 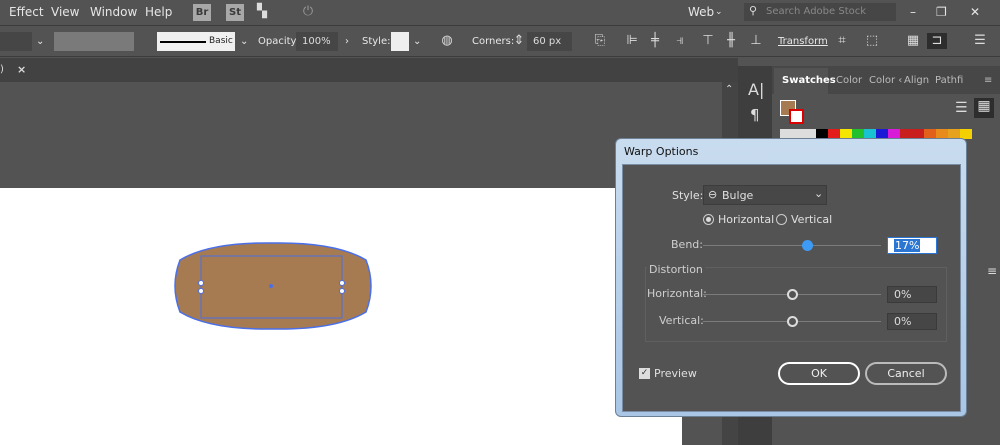 I want to click on distortion-group, so click(x=796, y=304).